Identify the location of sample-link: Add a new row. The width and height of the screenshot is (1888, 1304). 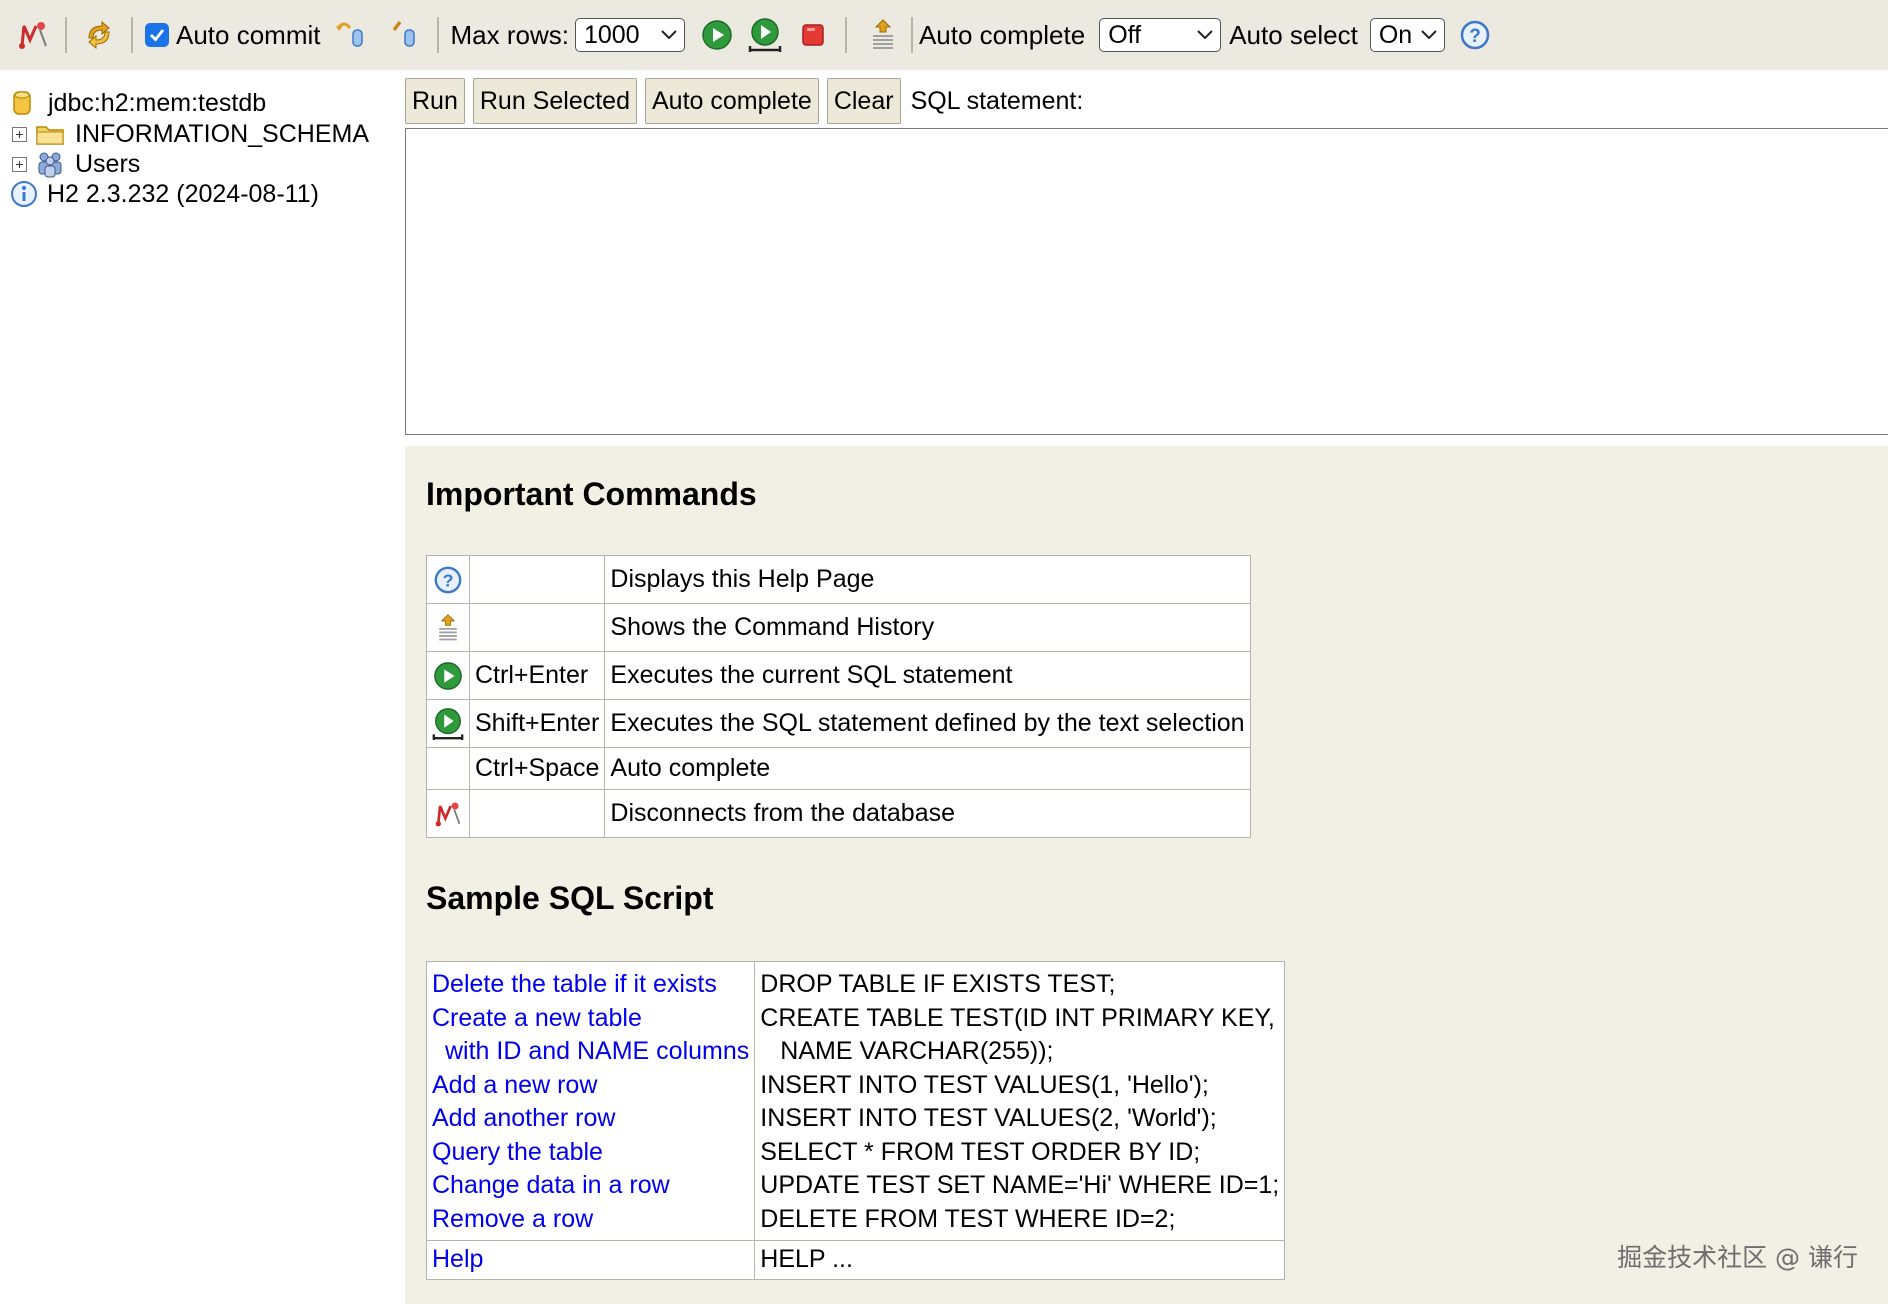
(590, 1086).